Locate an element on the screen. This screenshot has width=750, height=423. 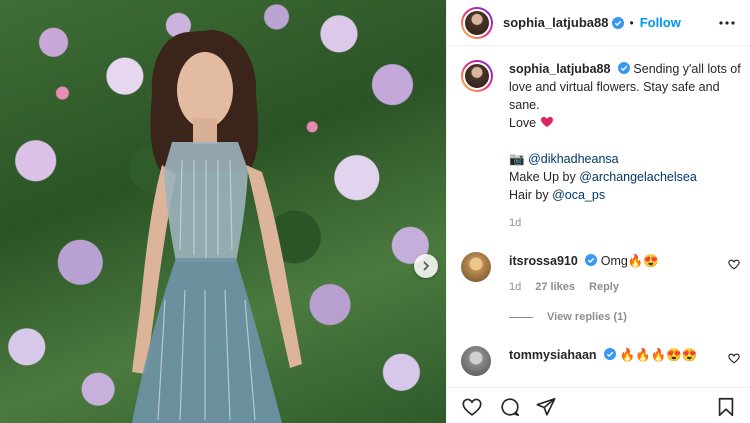
red-heart-emoji-icon is located at coordinates (546, 122).